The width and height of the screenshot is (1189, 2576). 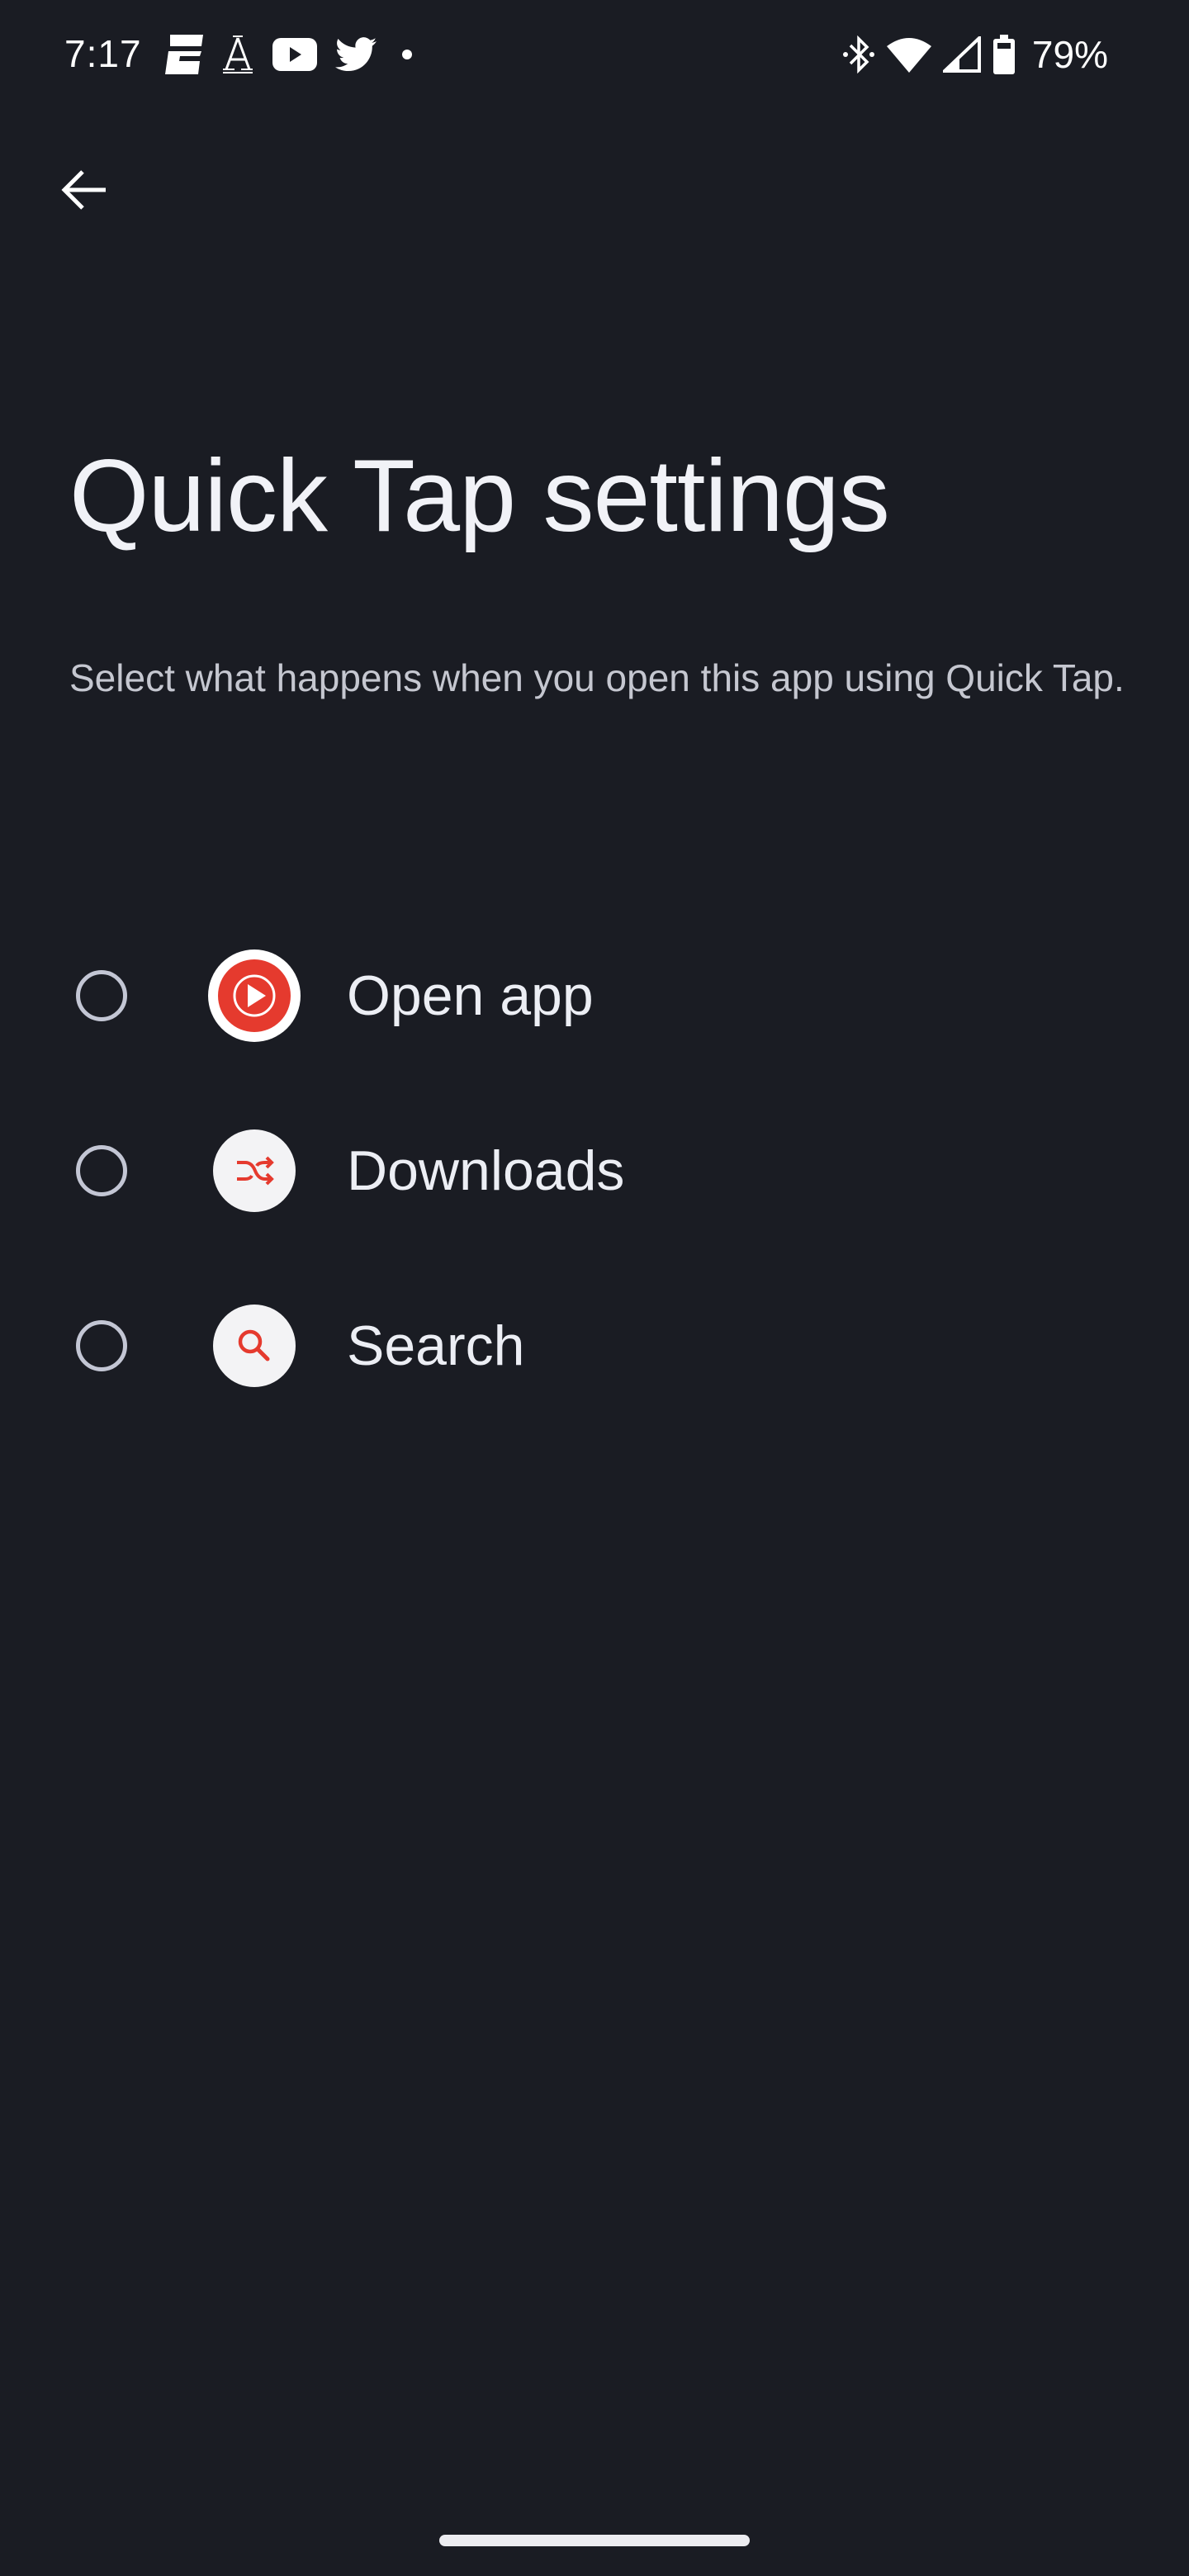 What do you see at coordinates (470, 995) in the screenshot?
I see `option-label: Open app` at bounding box center [470, 995].